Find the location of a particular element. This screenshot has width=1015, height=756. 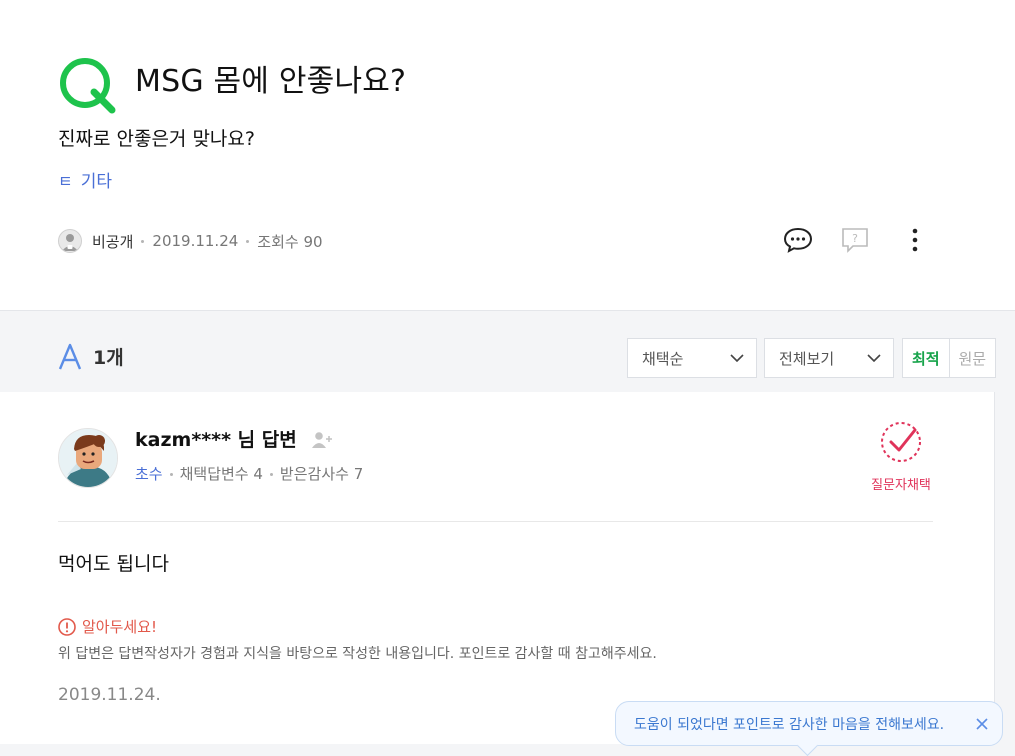

speech-bubble-icon is located at coordinates (798, 240).